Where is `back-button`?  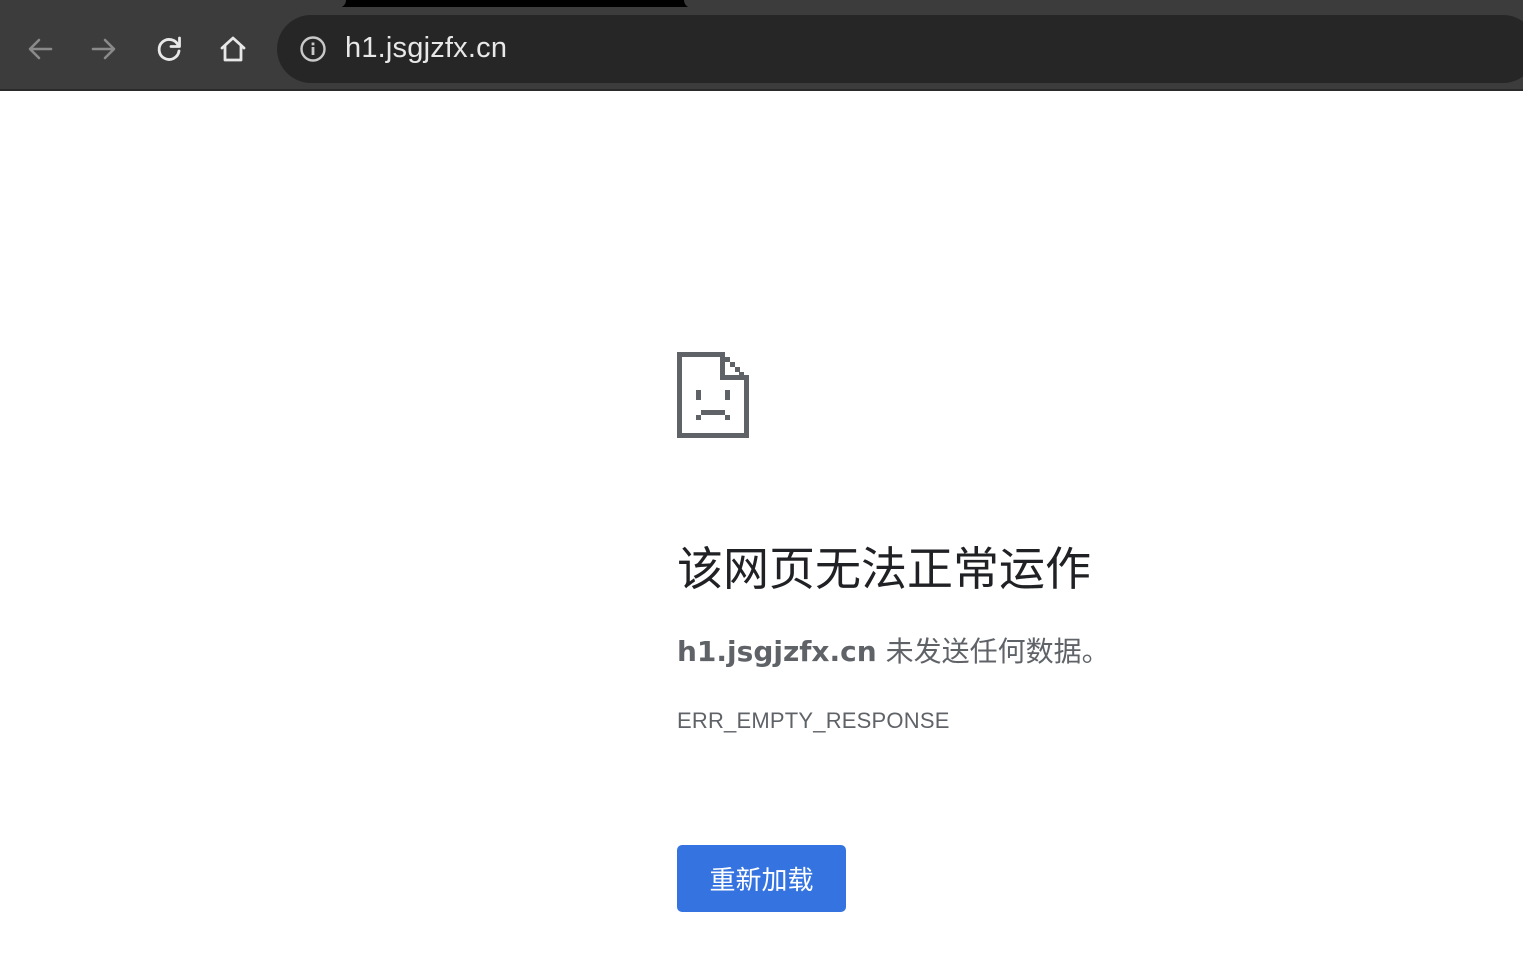 back-button is located at coordinates (40, 49).